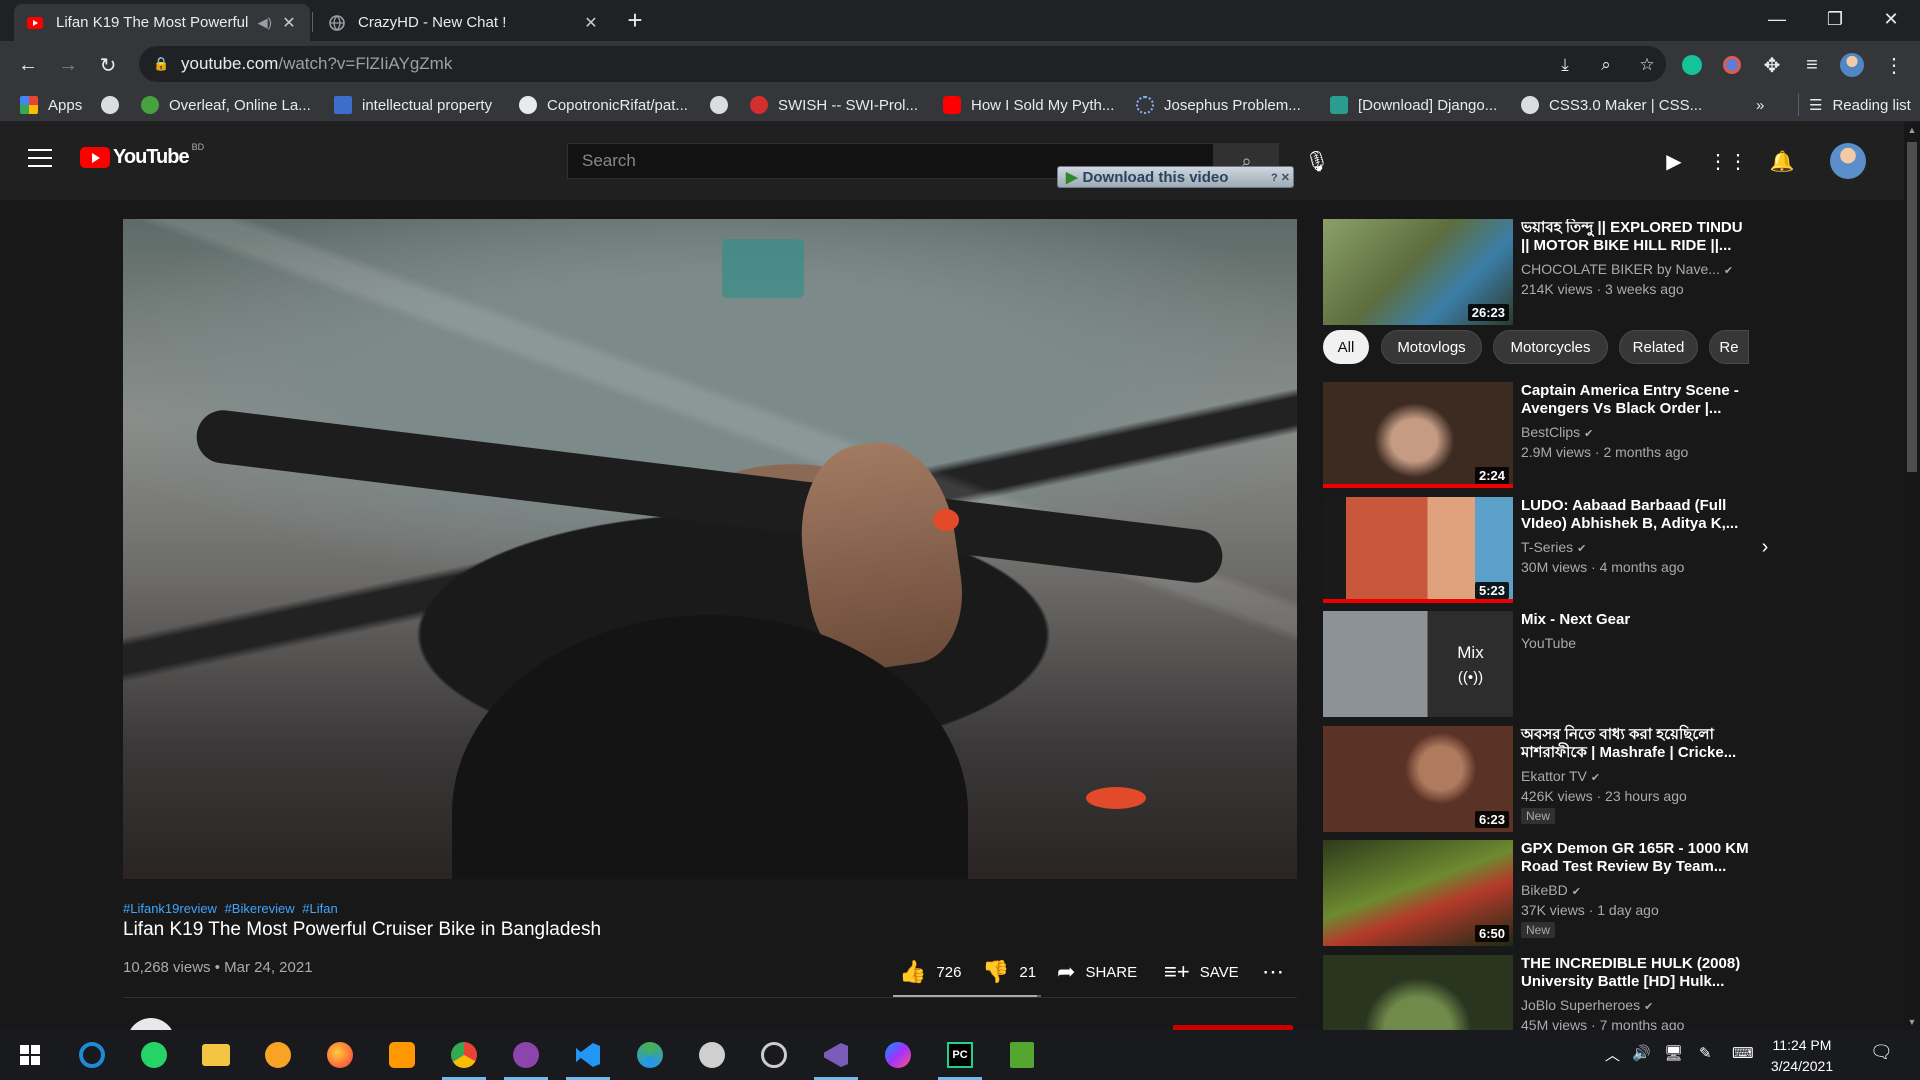  What do you see at coordinates (1548, 643) in the screenshot?
I see `recommendation-channel: YouTube` at bounding box center [1548, 643].